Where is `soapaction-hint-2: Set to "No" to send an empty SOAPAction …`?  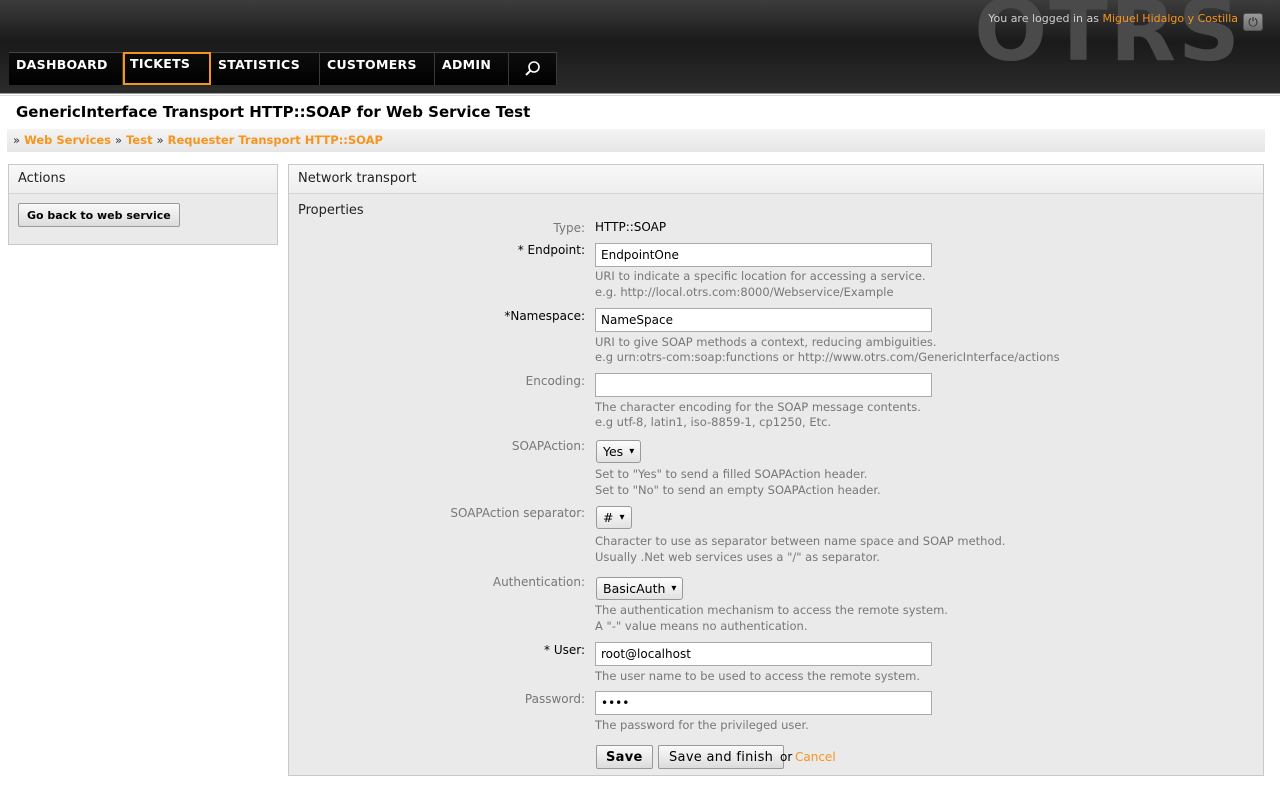 soapaction-hint-2: Set to "No" to send an empty SOAPAction … is located at coordinates (738, 490).